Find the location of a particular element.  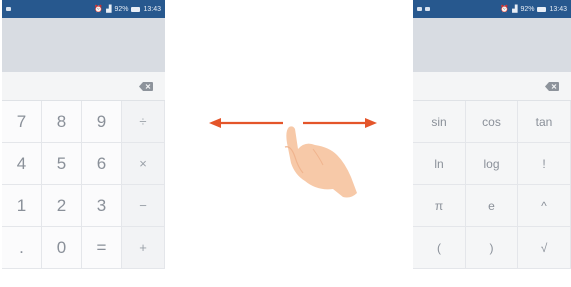

key-pi: π is located at coordinates (439, 206).